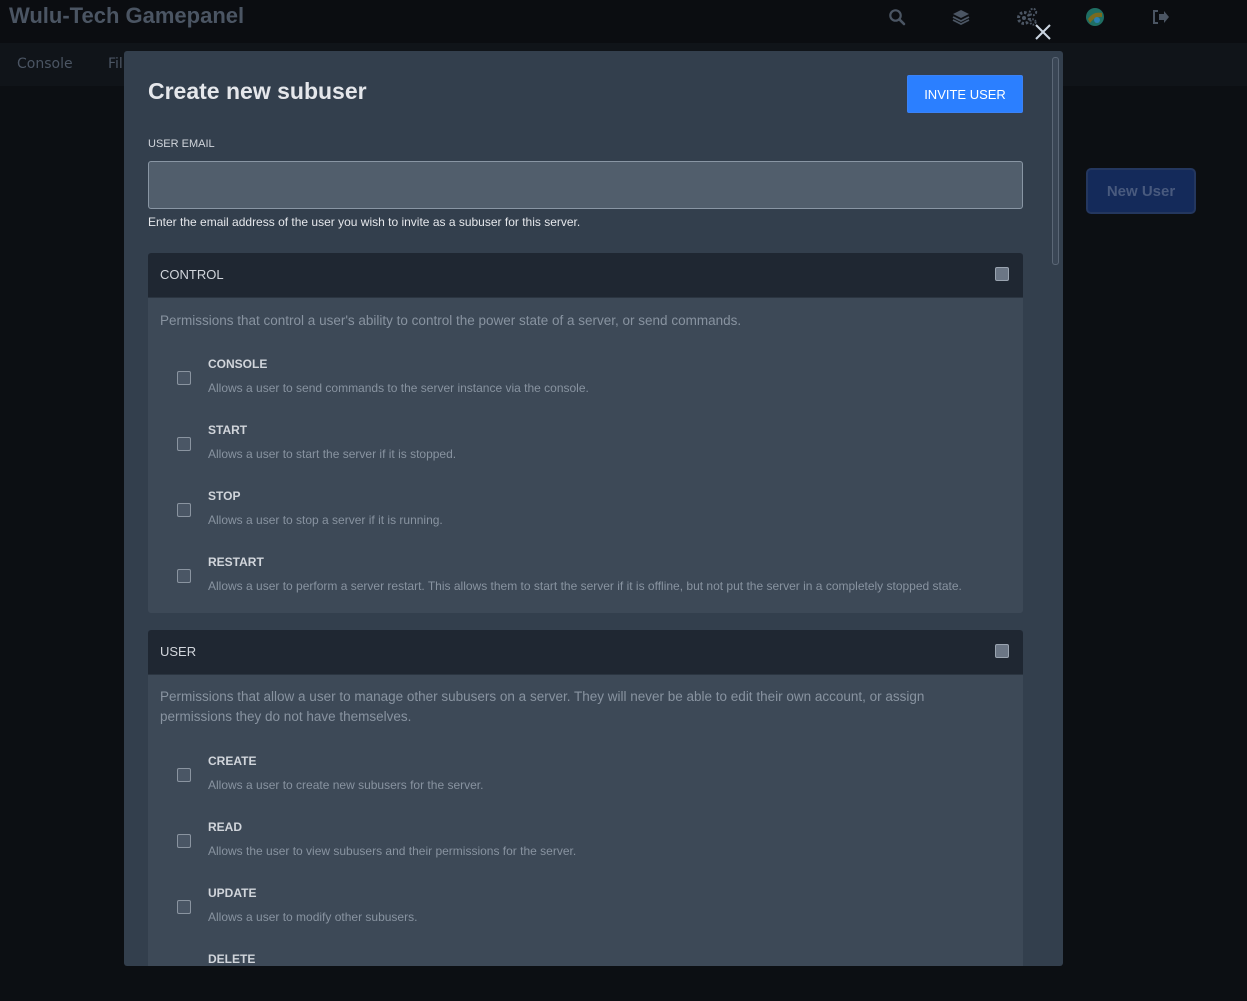 Image resolution: width=1247 pixels, height=1001 pixels. I want to click on top-navbar: Wulu-Tech Gamepanel, so click(623, 21).